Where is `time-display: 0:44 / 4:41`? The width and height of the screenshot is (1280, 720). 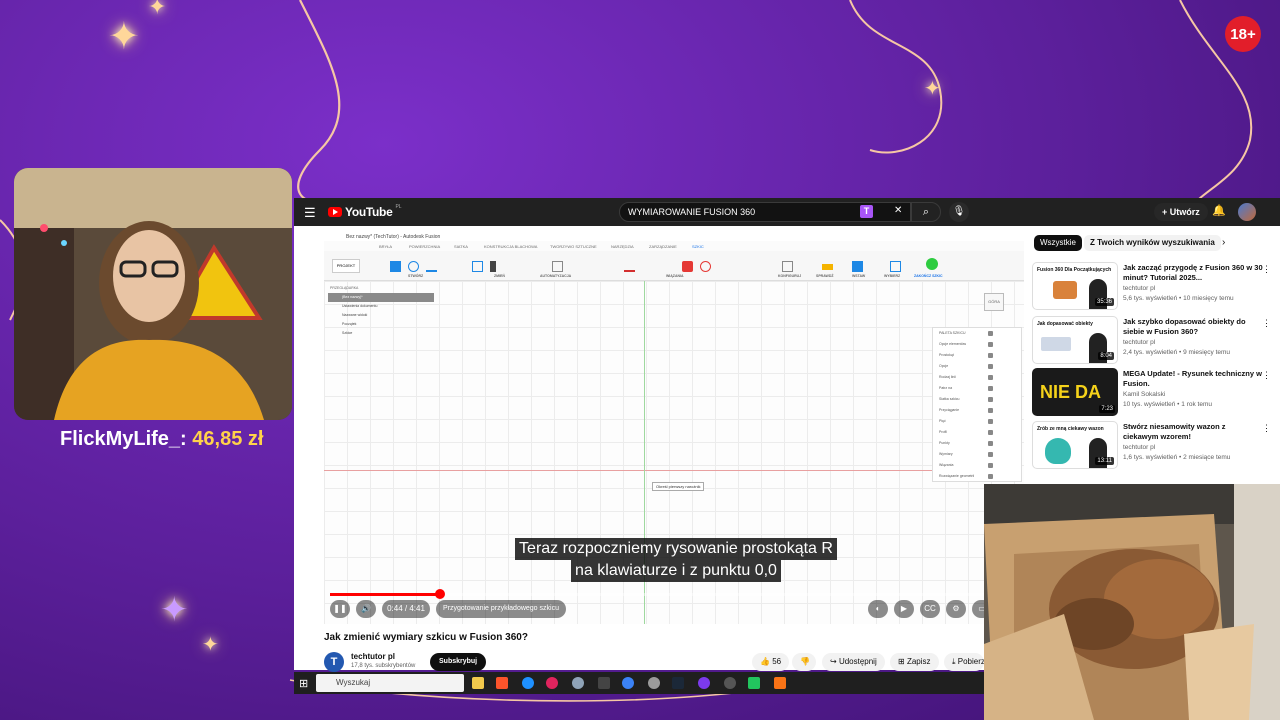 time-display: 0:44 / 4:41 is located at coordinates (406, 609).